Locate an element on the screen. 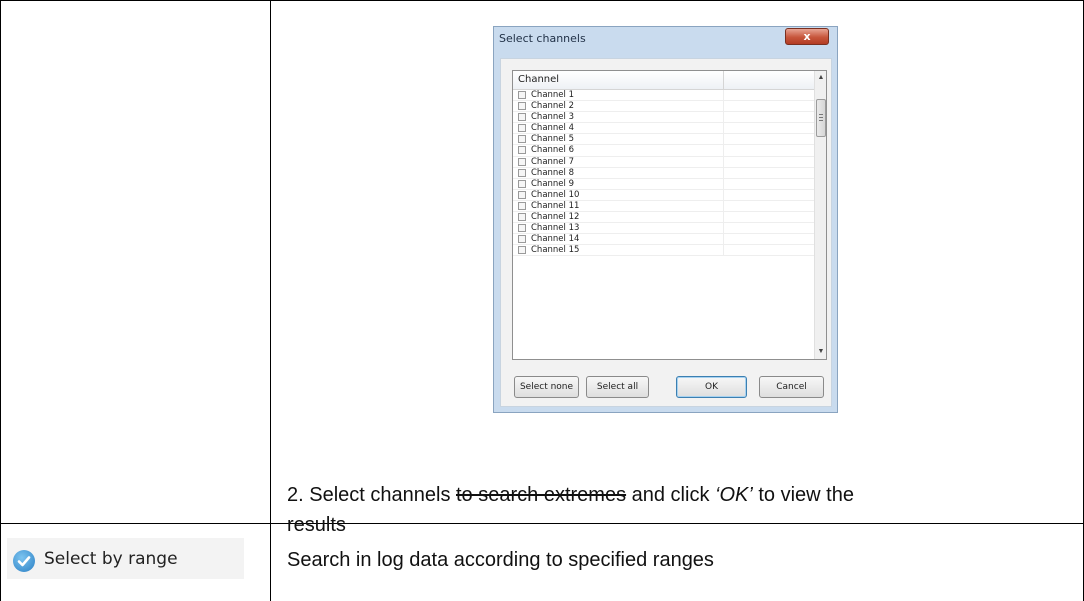 This screenshot has width=1084, height=601. list-item: Channel 7 is located at coordinates (664, 162).